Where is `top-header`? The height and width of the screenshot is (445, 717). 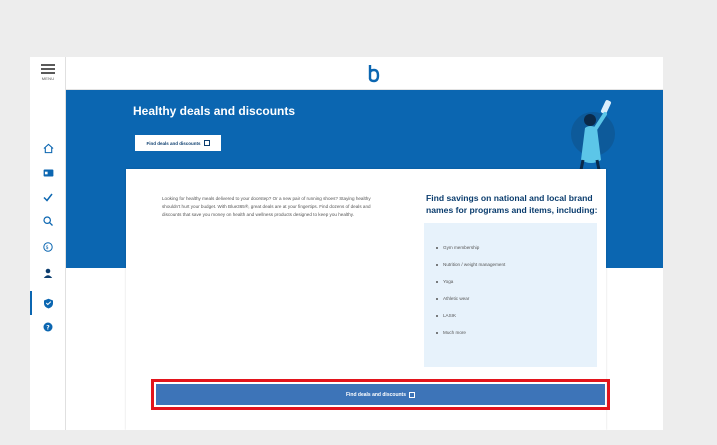 top-header is located at coordinates (364, 73).